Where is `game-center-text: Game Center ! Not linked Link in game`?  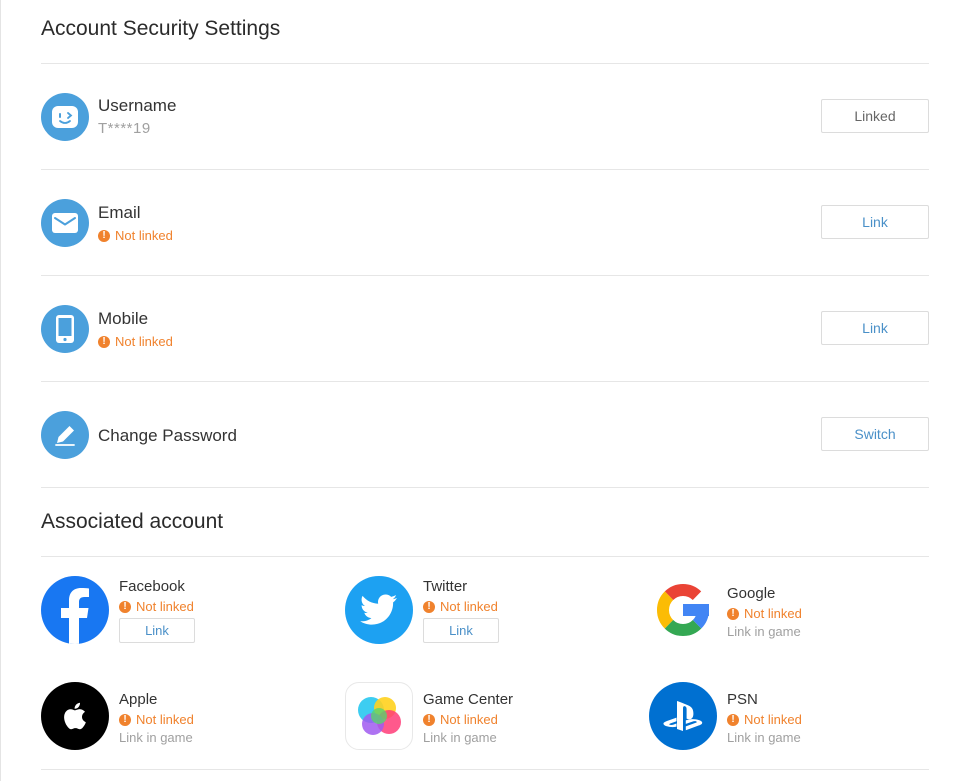 game-center-text: Game Center ! Not linked Link in game is located at coordinates (468, 718).